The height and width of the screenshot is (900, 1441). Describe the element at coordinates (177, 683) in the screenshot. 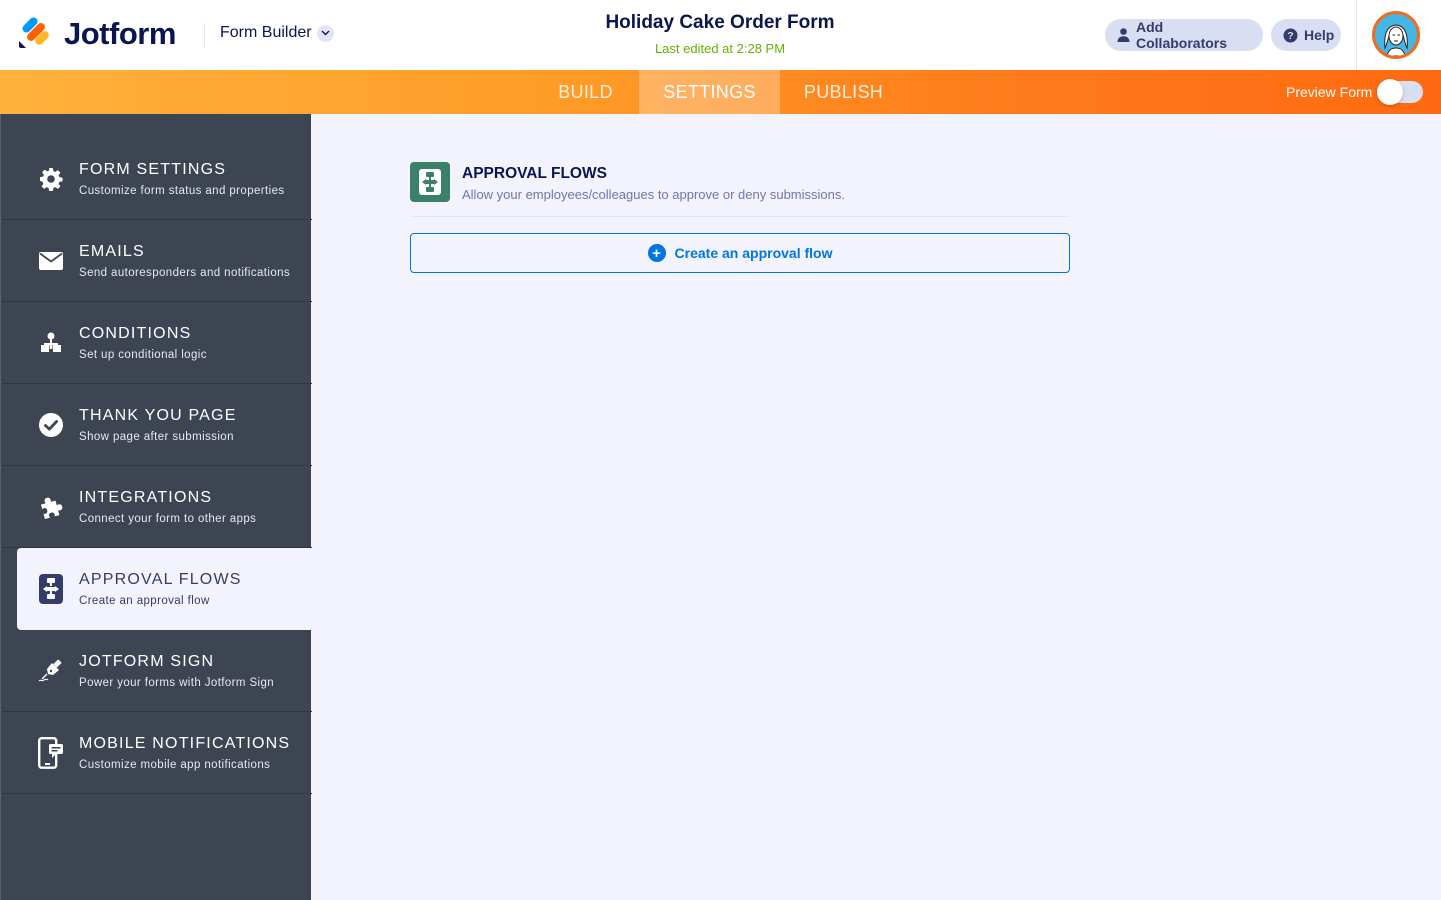

I see `sidebar-item-subtitle: Power your forms with Jotform Sign` at that location.